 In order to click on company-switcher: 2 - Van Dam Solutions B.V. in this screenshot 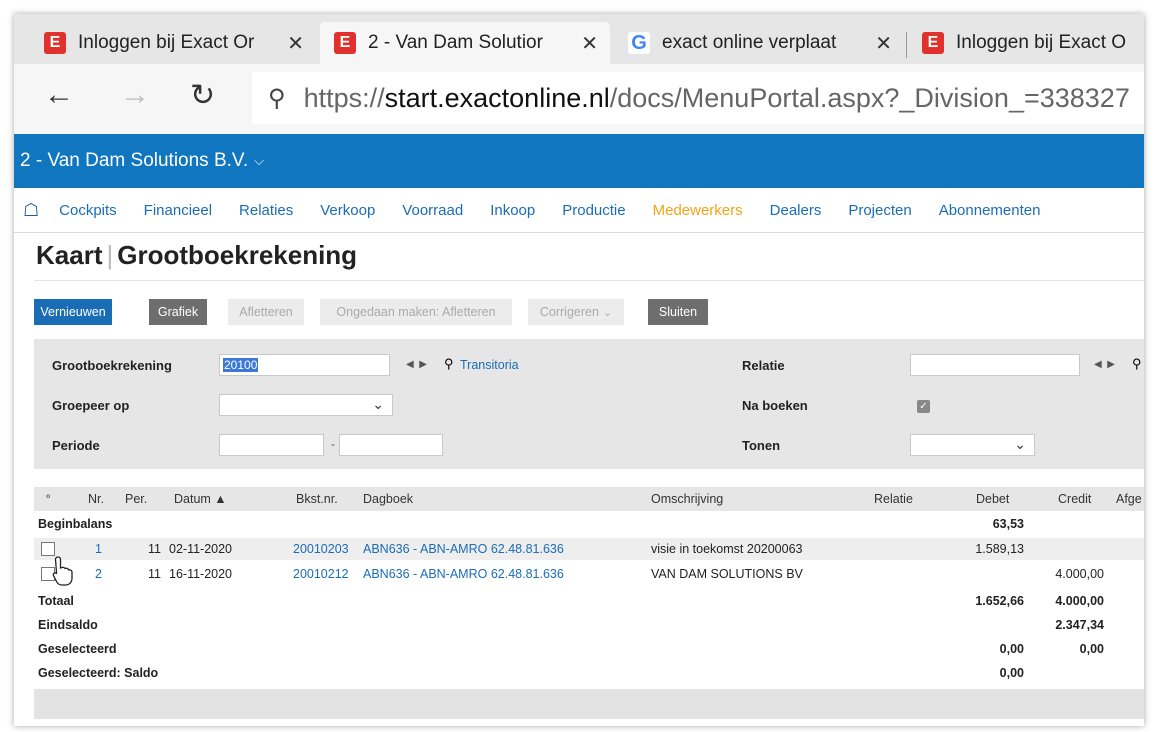, I will do `click(134, 161)`.